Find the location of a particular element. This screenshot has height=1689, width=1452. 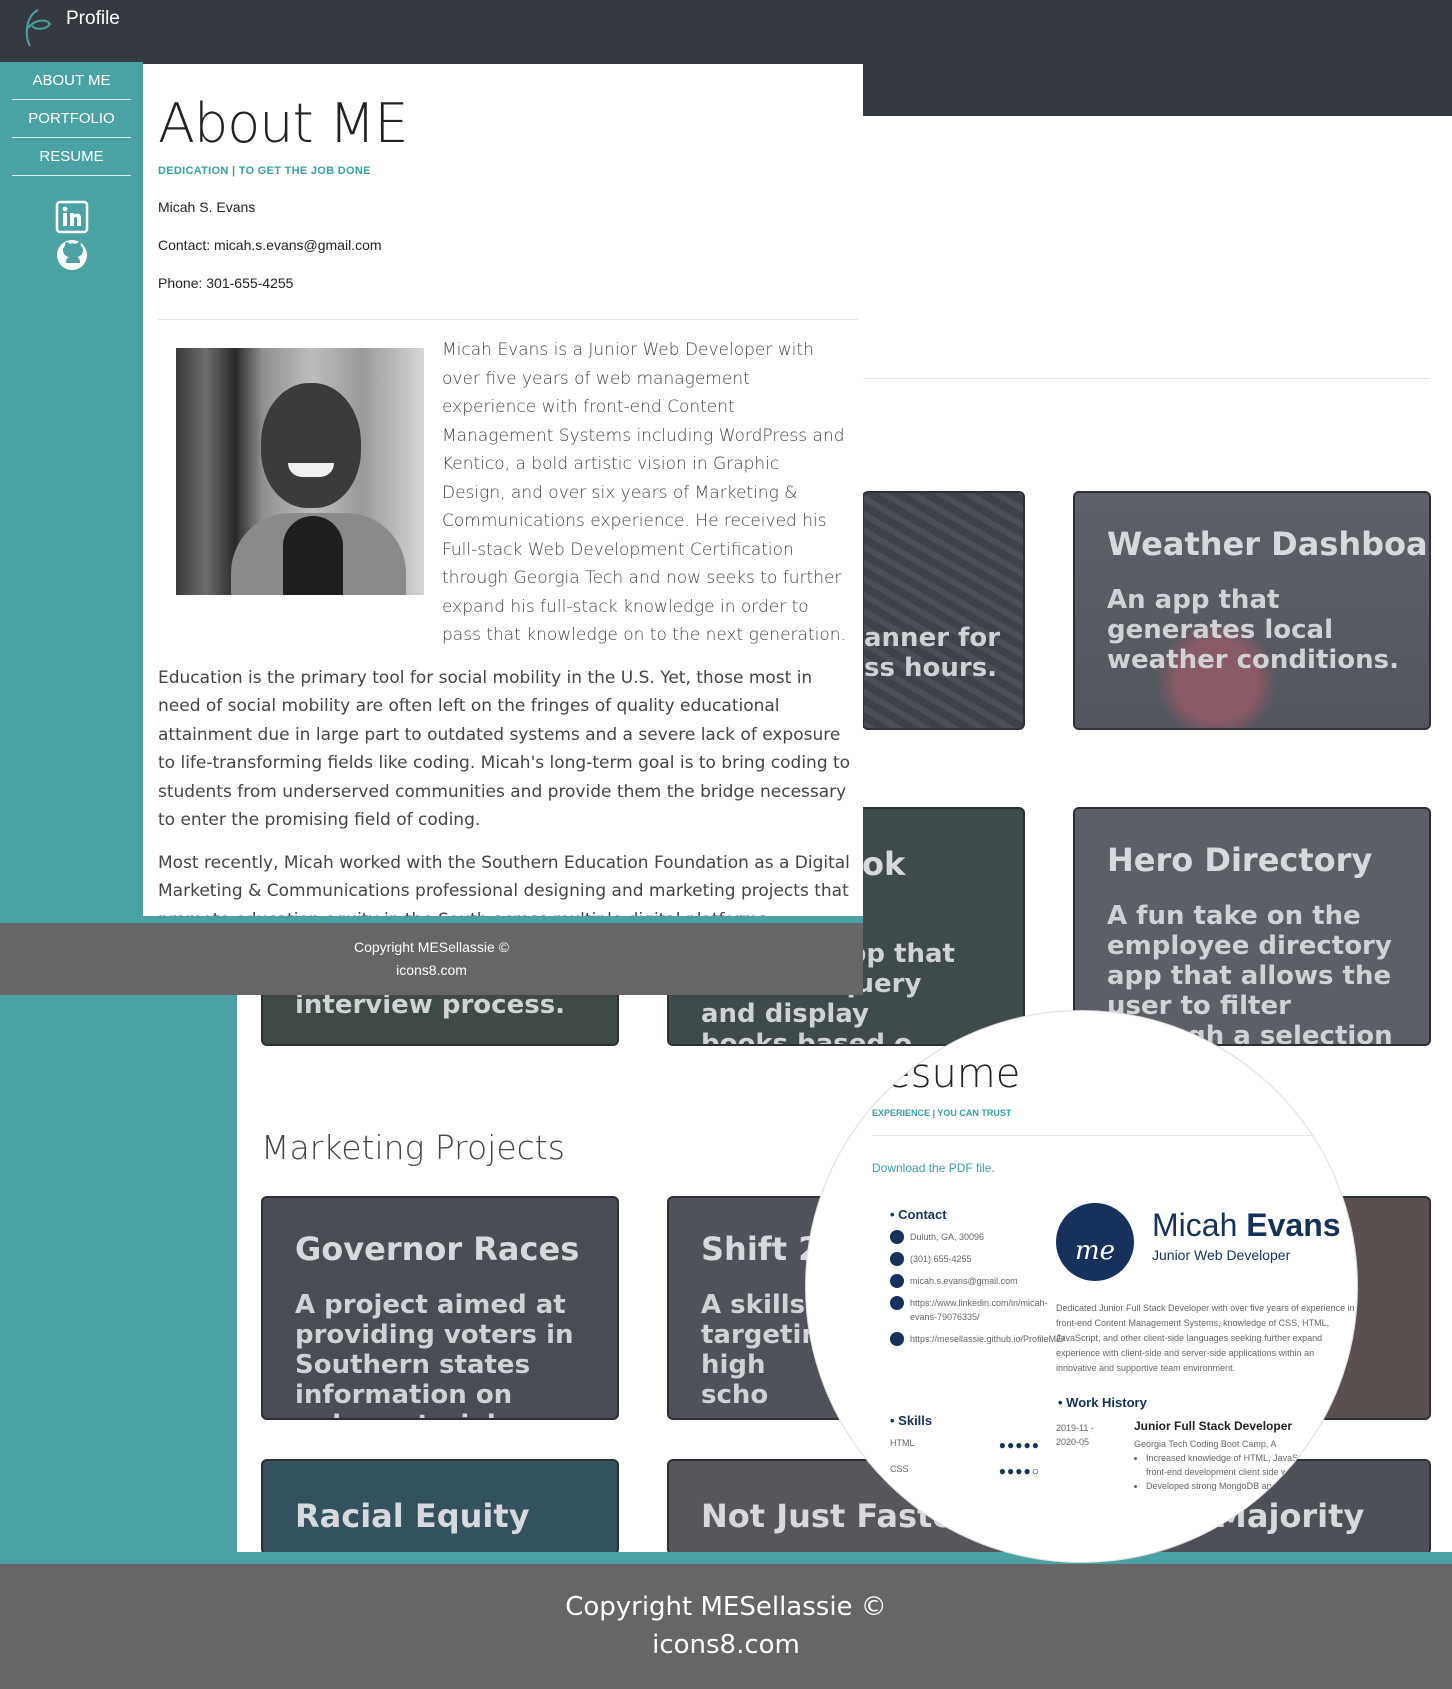

resume-subtitle: EXPERIENCE | YOU CAN TRUST is located at coordinates (942, 1113).